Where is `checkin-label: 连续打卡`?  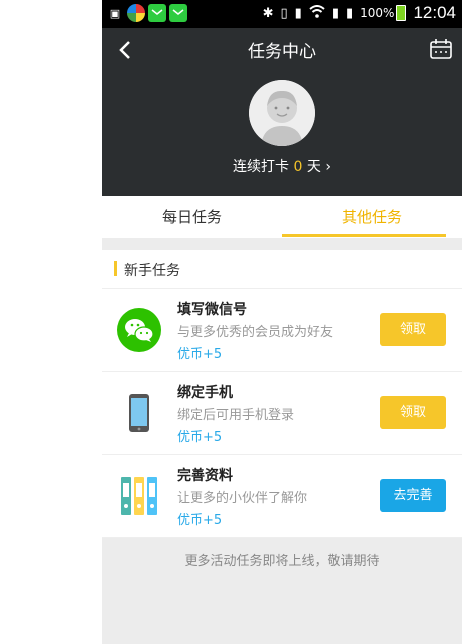
checkin-label: 连续打卡 is located at coordinates (261, 167).